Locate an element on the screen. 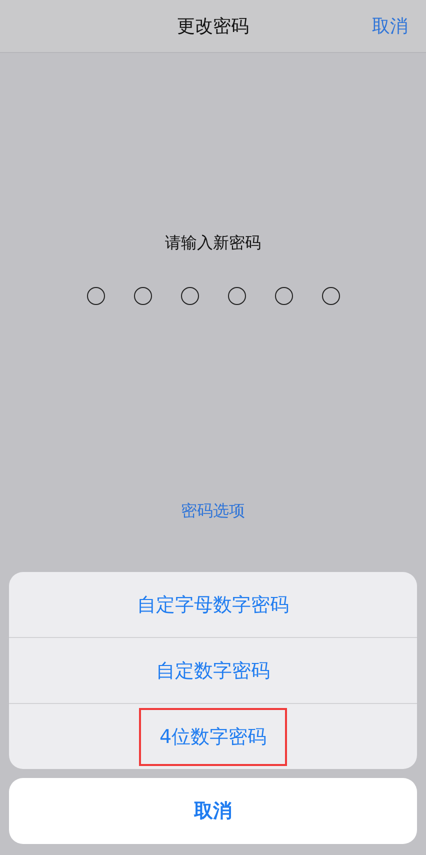  sheet-cancel-button: 取消 is located at coordinates (213, 811).